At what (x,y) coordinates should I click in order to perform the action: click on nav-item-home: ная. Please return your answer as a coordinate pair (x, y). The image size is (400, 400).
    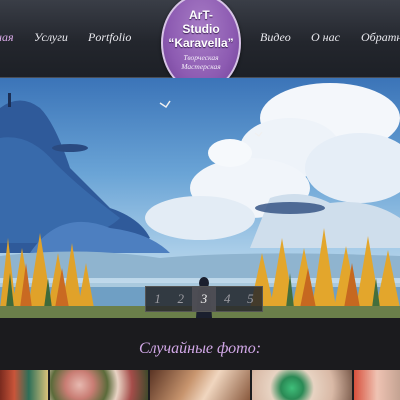
    Looking at the image, I should click on (7, 37).